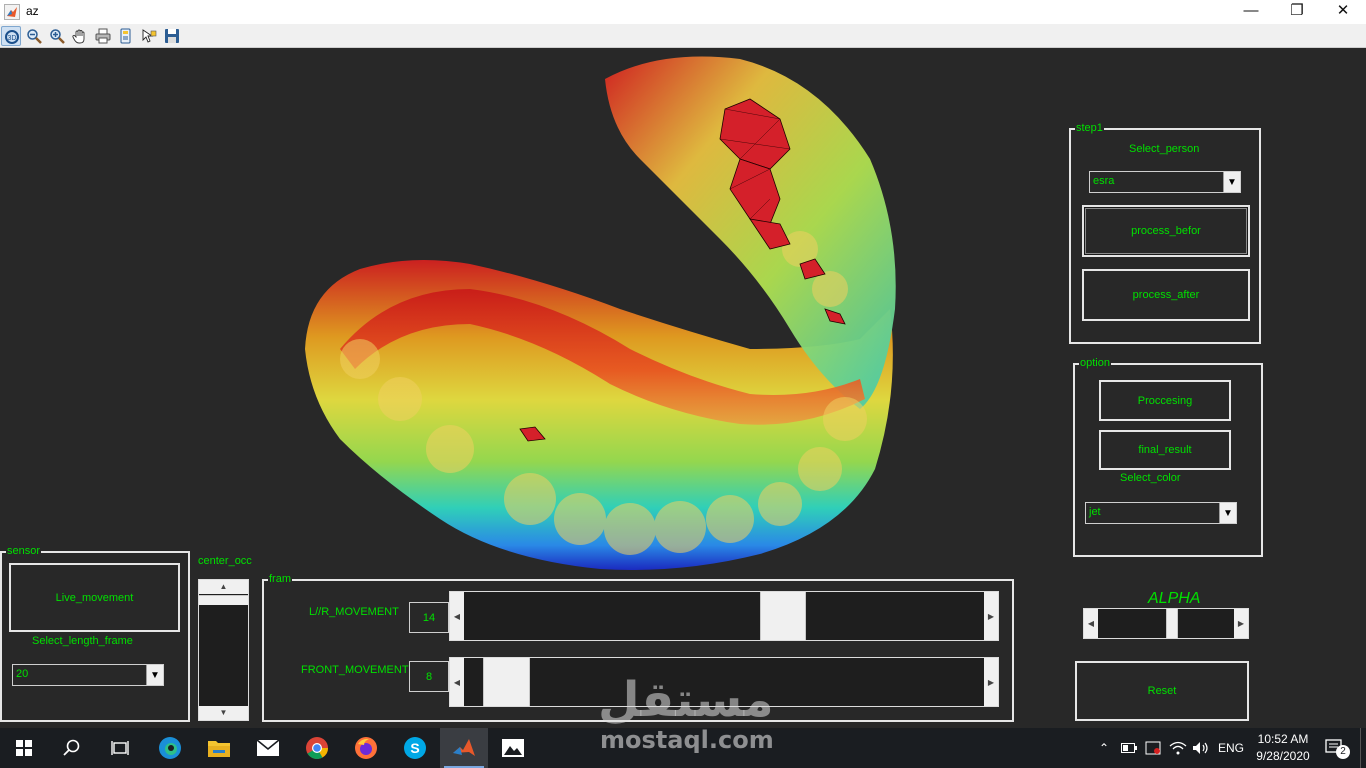  I want to click on select-color-label: Select_color, so click(1150, 478).